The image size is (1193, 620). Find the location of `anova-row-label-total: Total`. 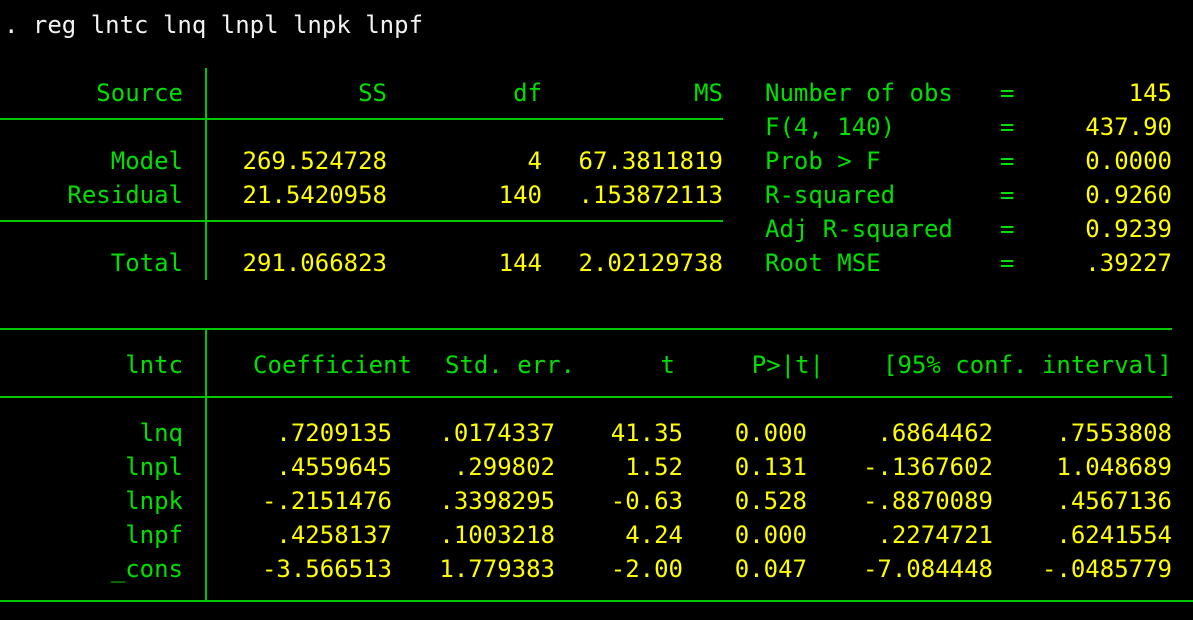

anova-row-label-total: Total is located at coordinates (146, 263).